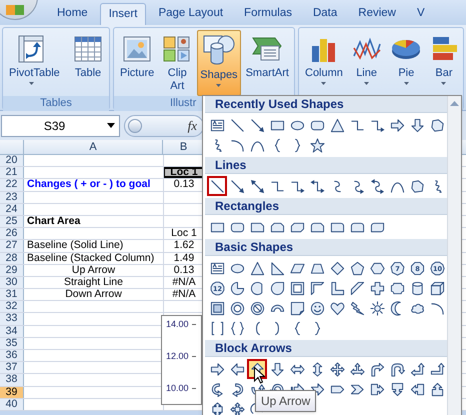  Describe the element at coordinates (177, 388) in the screenshot. I see `axis-label: 10.00` at that location.